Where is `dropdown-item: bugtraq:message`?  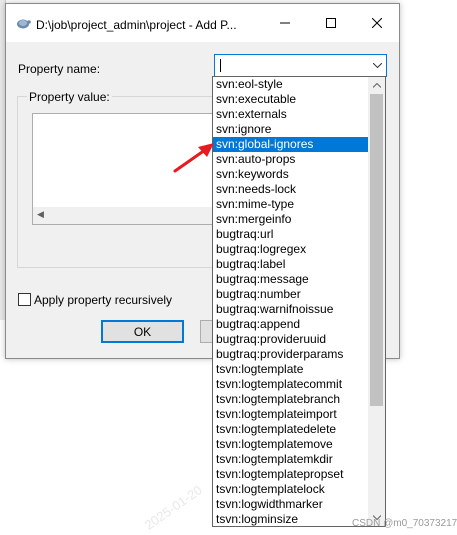 dropdown-item: bugtraq:message is located at coordinates (291, 279).